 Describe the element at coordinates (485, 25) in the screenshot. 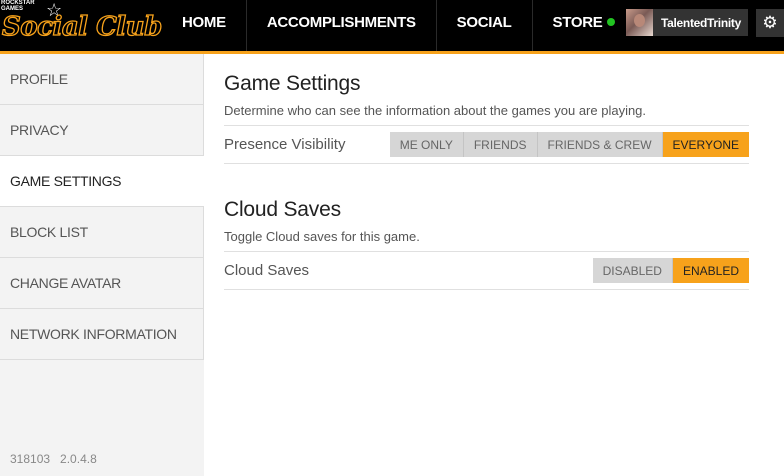

I see `nav-social: SOCIAL` at that location.